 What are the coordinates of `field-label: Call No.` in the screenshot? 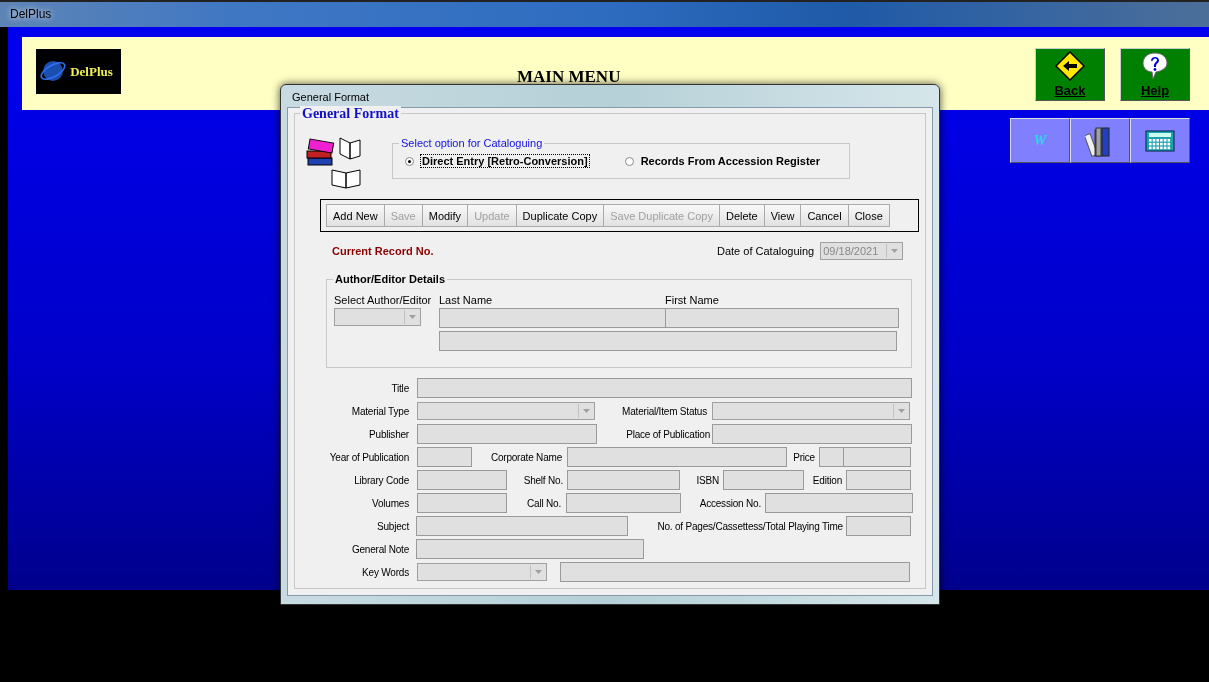 It's located at (543, 503).